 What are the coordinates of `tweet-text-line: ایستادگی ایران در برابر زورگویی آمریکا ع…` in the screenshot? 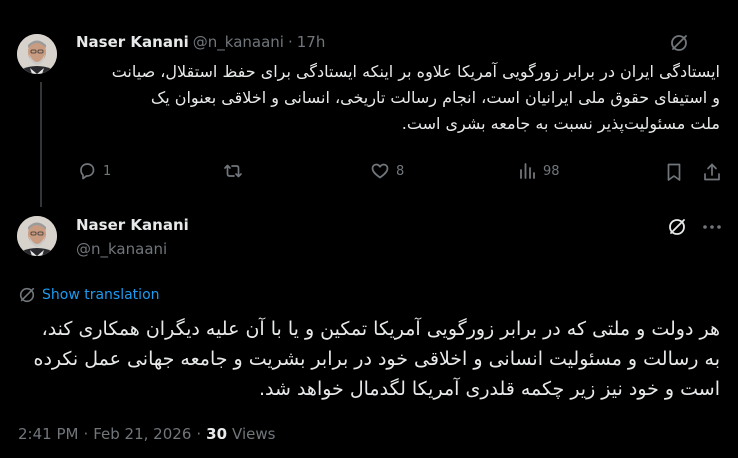 It's located at (415, 71).